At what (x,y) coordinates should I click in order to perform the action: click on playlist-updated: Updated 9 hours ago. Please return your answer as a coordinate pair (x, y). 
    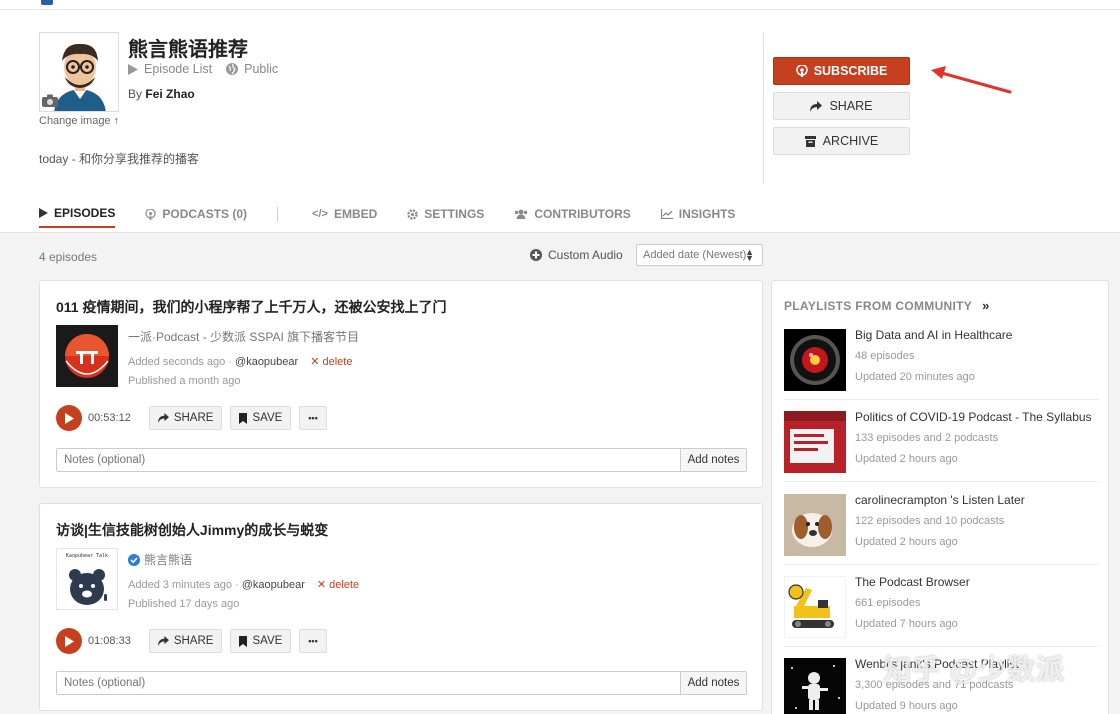
    Looking at the image, I should click on (906, 706).